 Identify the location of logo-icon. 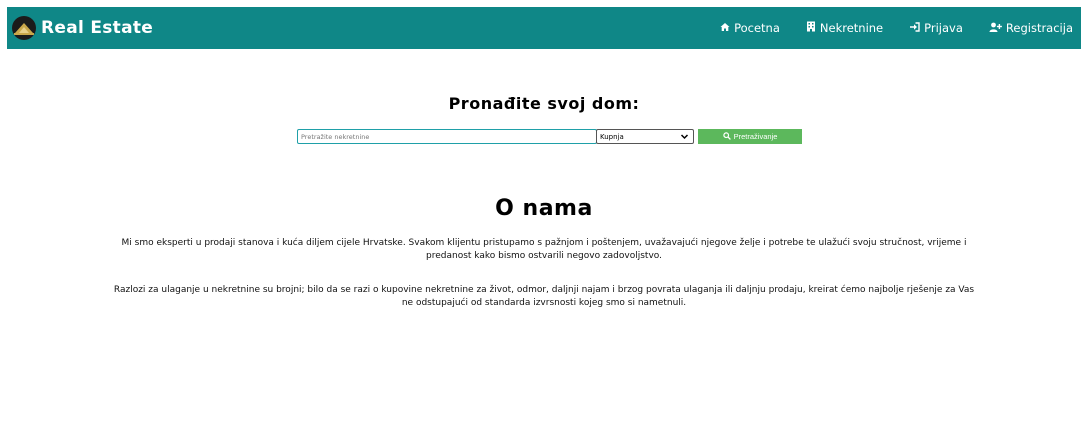
(24, 28).